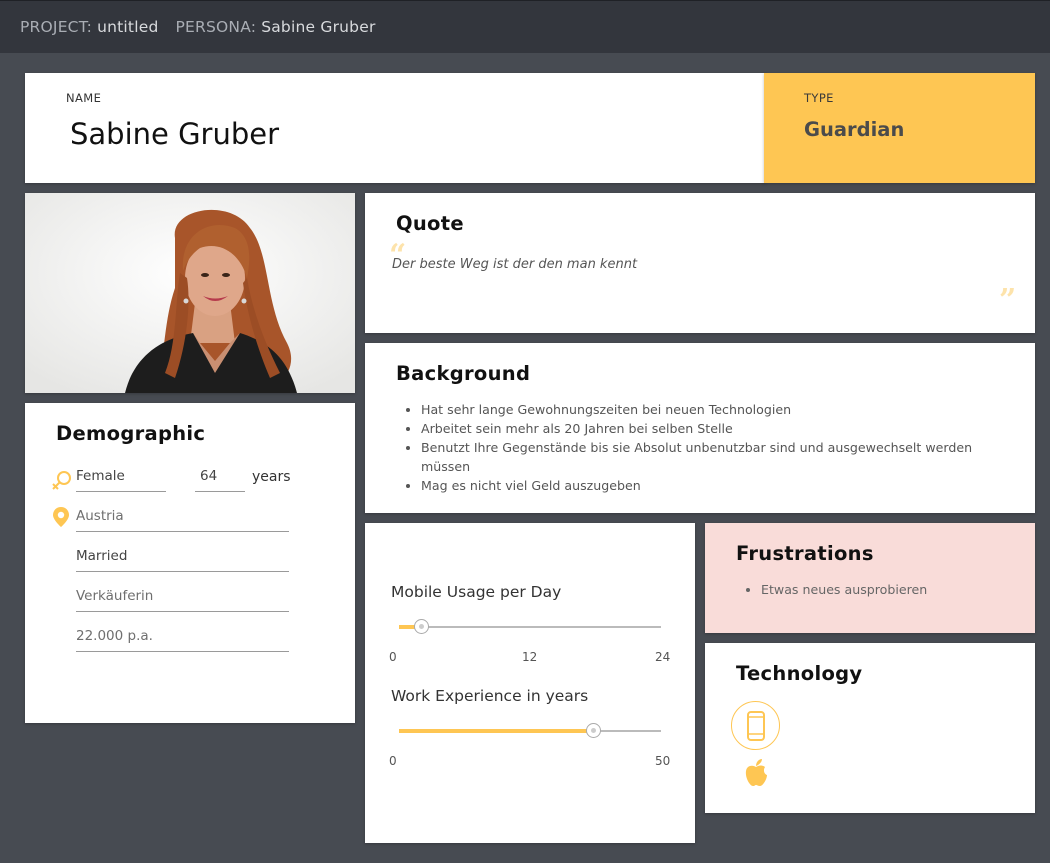 The height and width of the screenshot is (863, 1050). Describe the element at coordinates (819, 98) in the screenshot. I see `type-label: TYPE` at that location.